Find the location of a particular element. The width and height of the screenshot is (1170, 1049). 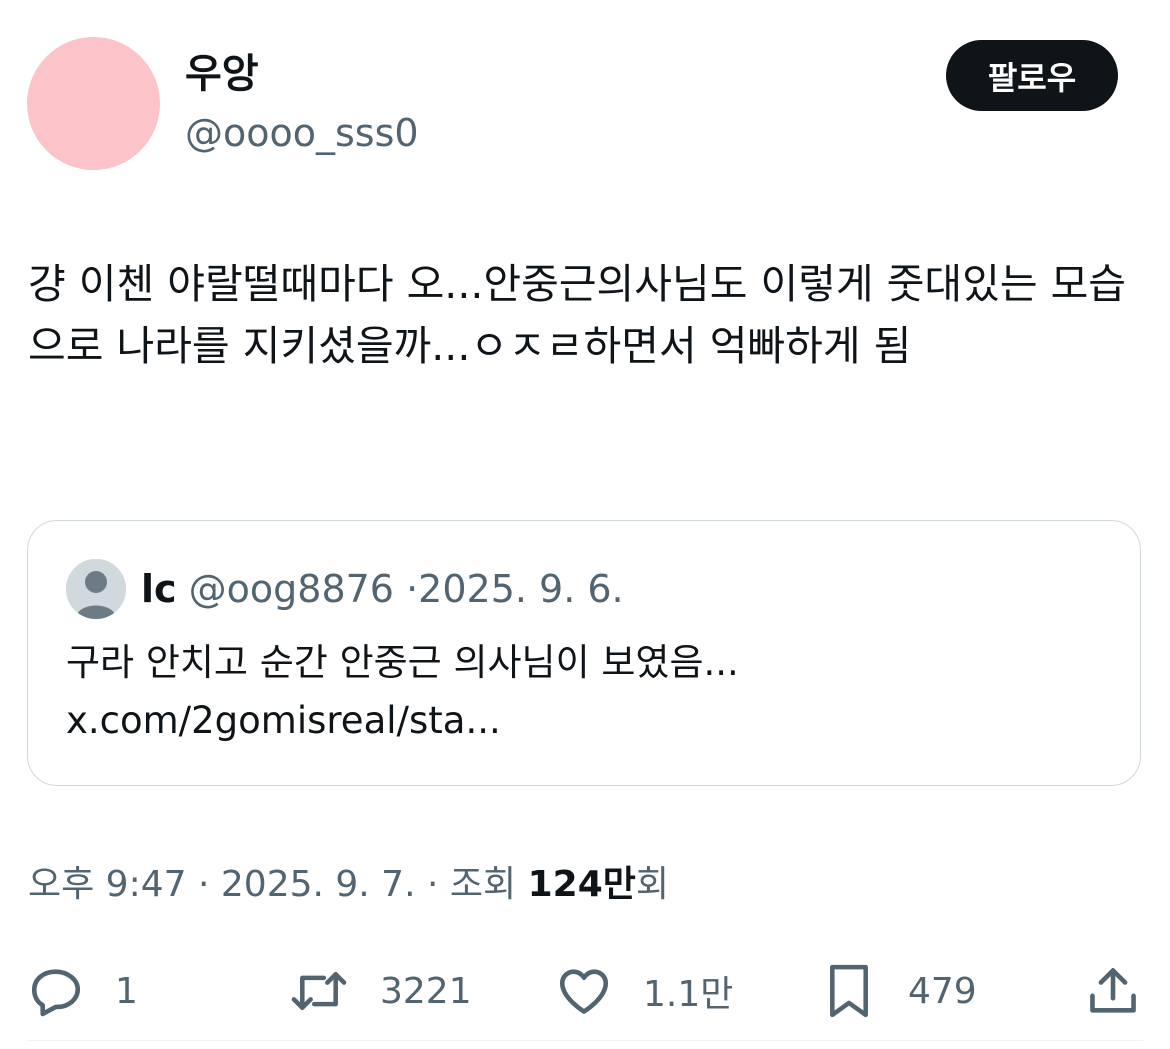

follow-button: 팔로우 is located at coordinates (1032, 75).